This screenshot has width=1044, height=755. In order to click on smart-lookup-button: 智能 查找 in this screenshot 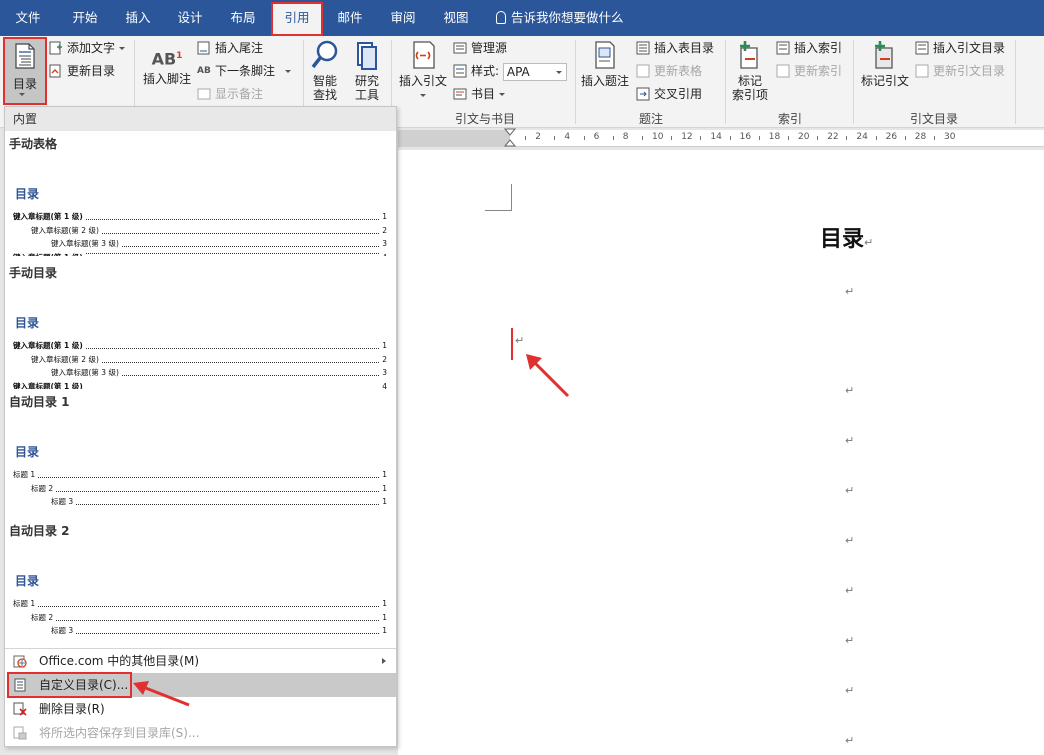, I will do `click(325, 71)`.